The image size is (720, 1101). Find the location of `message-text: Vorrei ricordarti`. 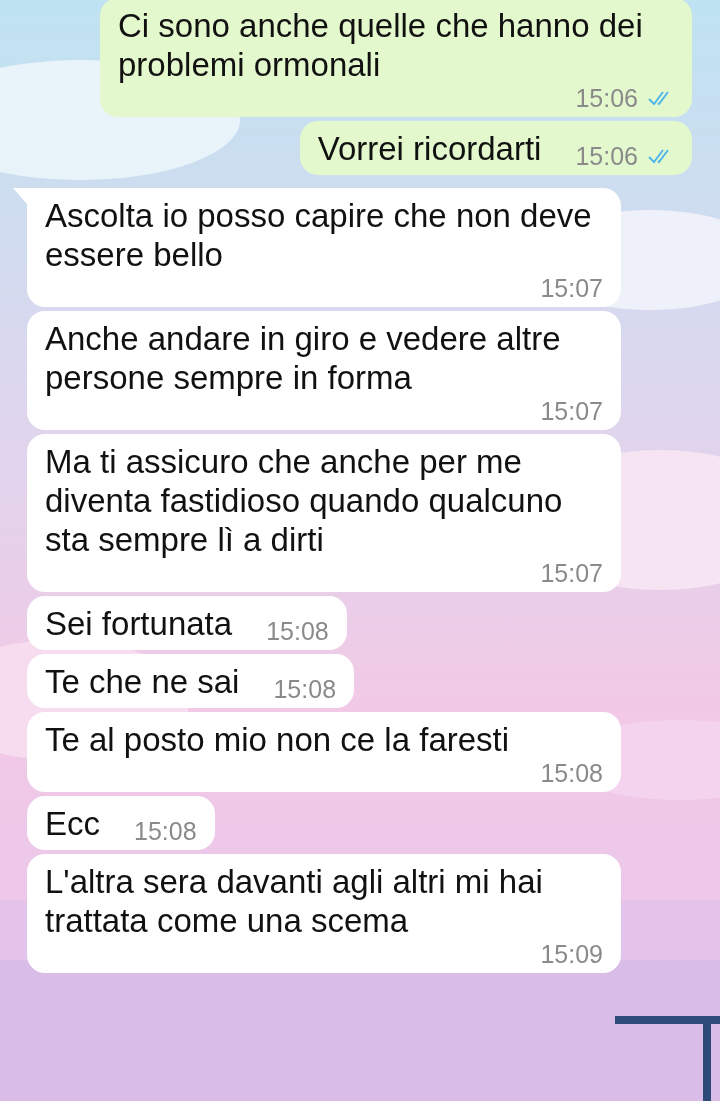

message-text: Vorrei ricordarti is located at coordinates (429, 148).